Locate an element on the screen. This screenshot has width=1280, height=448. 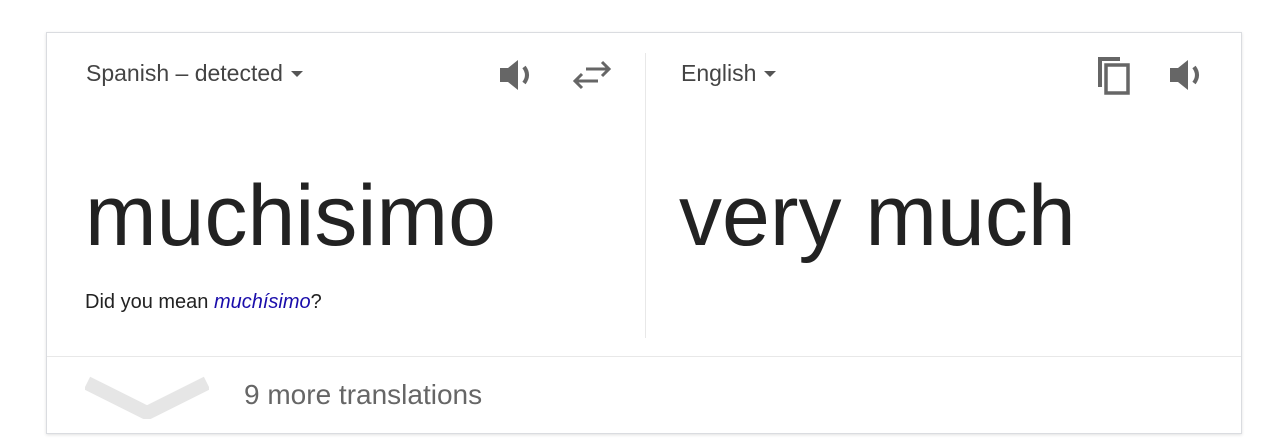
source-text: muchisimo is located at coordinates (290, 216).